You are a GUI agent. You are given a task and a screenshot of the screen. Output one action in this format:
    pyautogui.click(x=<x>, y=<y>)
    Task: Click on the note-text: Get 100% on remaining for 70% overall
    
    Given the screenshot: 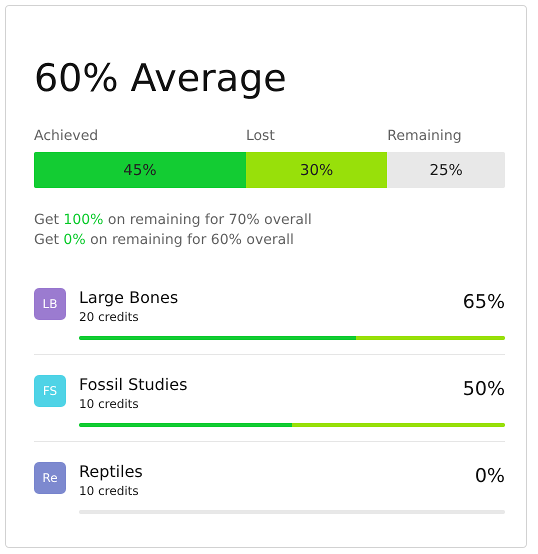 What is the action you would take?
    pyautogui.click(x=173, y=220)
    